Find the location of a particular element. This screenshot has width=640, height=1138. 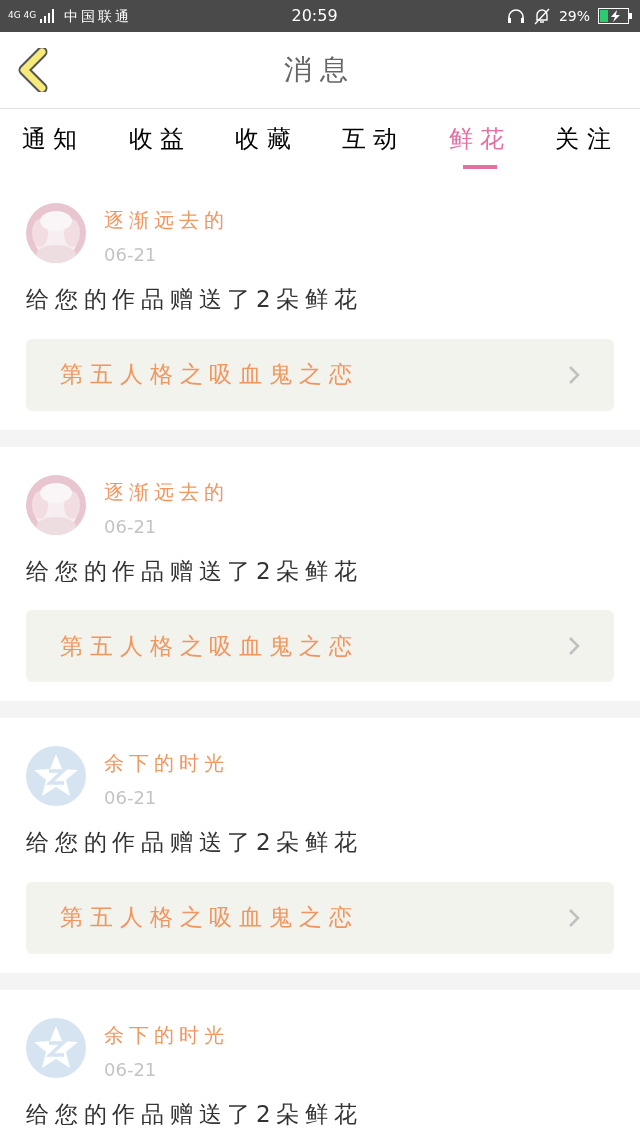

battery-percent: 29% is located at coordinates (574, 16).